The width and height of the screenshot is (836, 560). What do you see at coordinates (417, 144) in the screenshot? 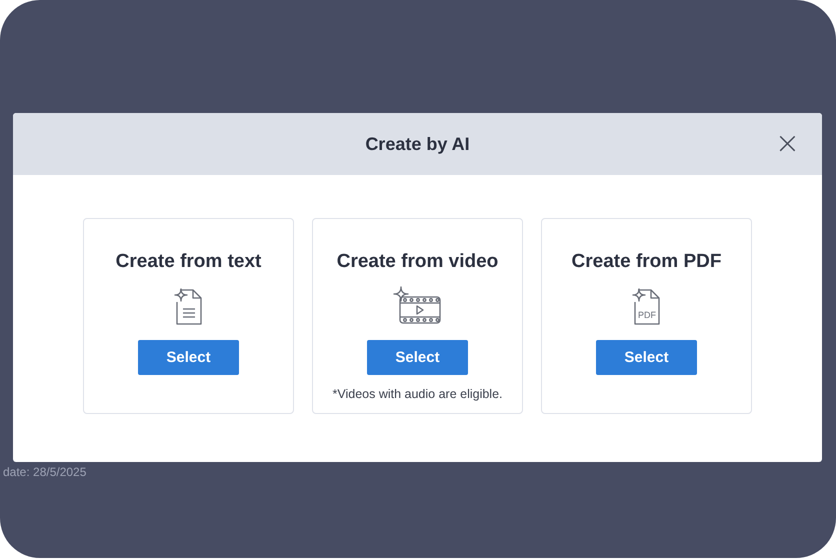
I see `dialog-title: Create by AI` at bounding box center [417, 144].